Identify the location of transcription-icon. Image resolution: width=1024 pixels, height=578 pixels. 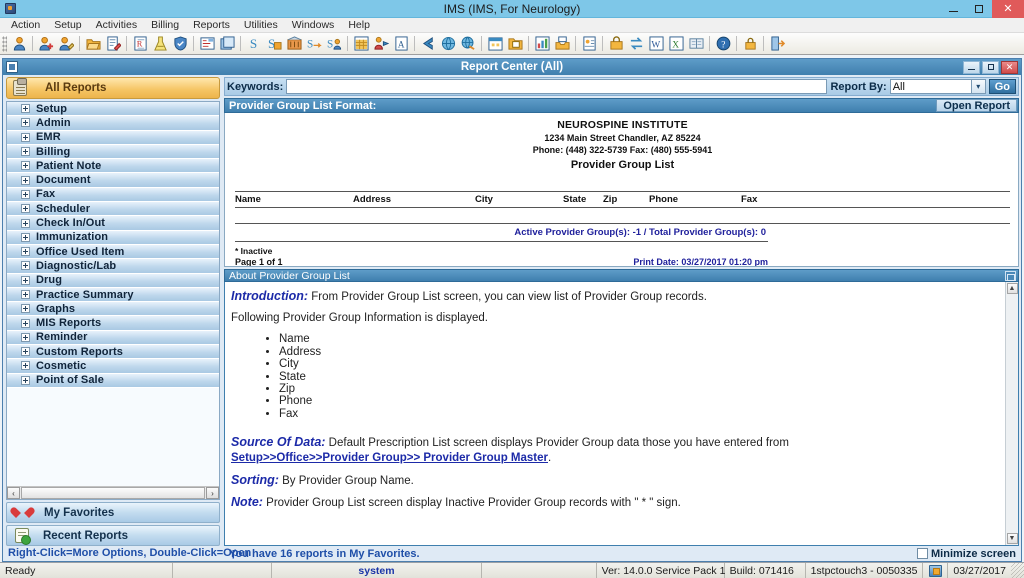
(207, 44).